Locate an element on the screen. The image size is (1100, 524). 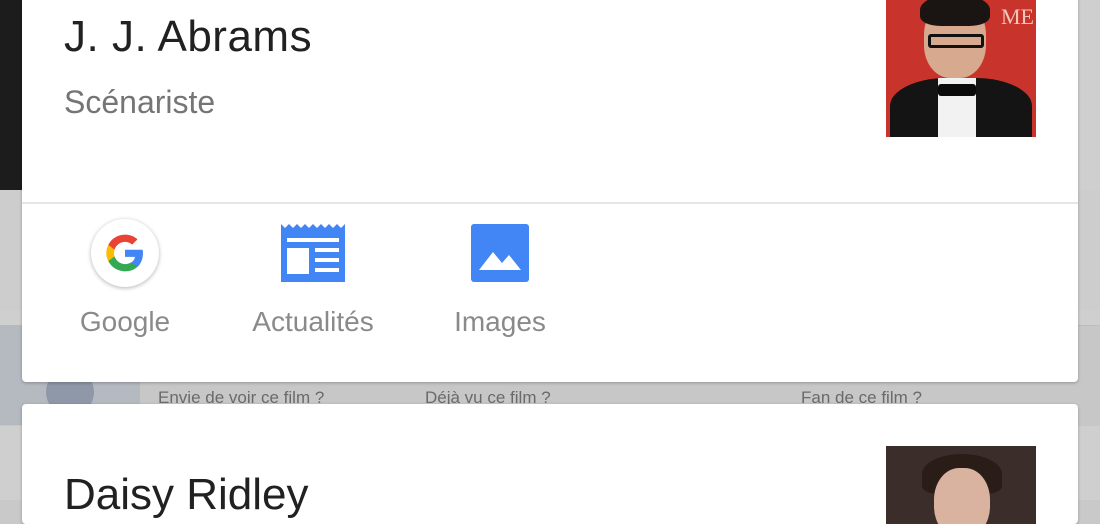
google-icon is located at coordinates (125, 253).